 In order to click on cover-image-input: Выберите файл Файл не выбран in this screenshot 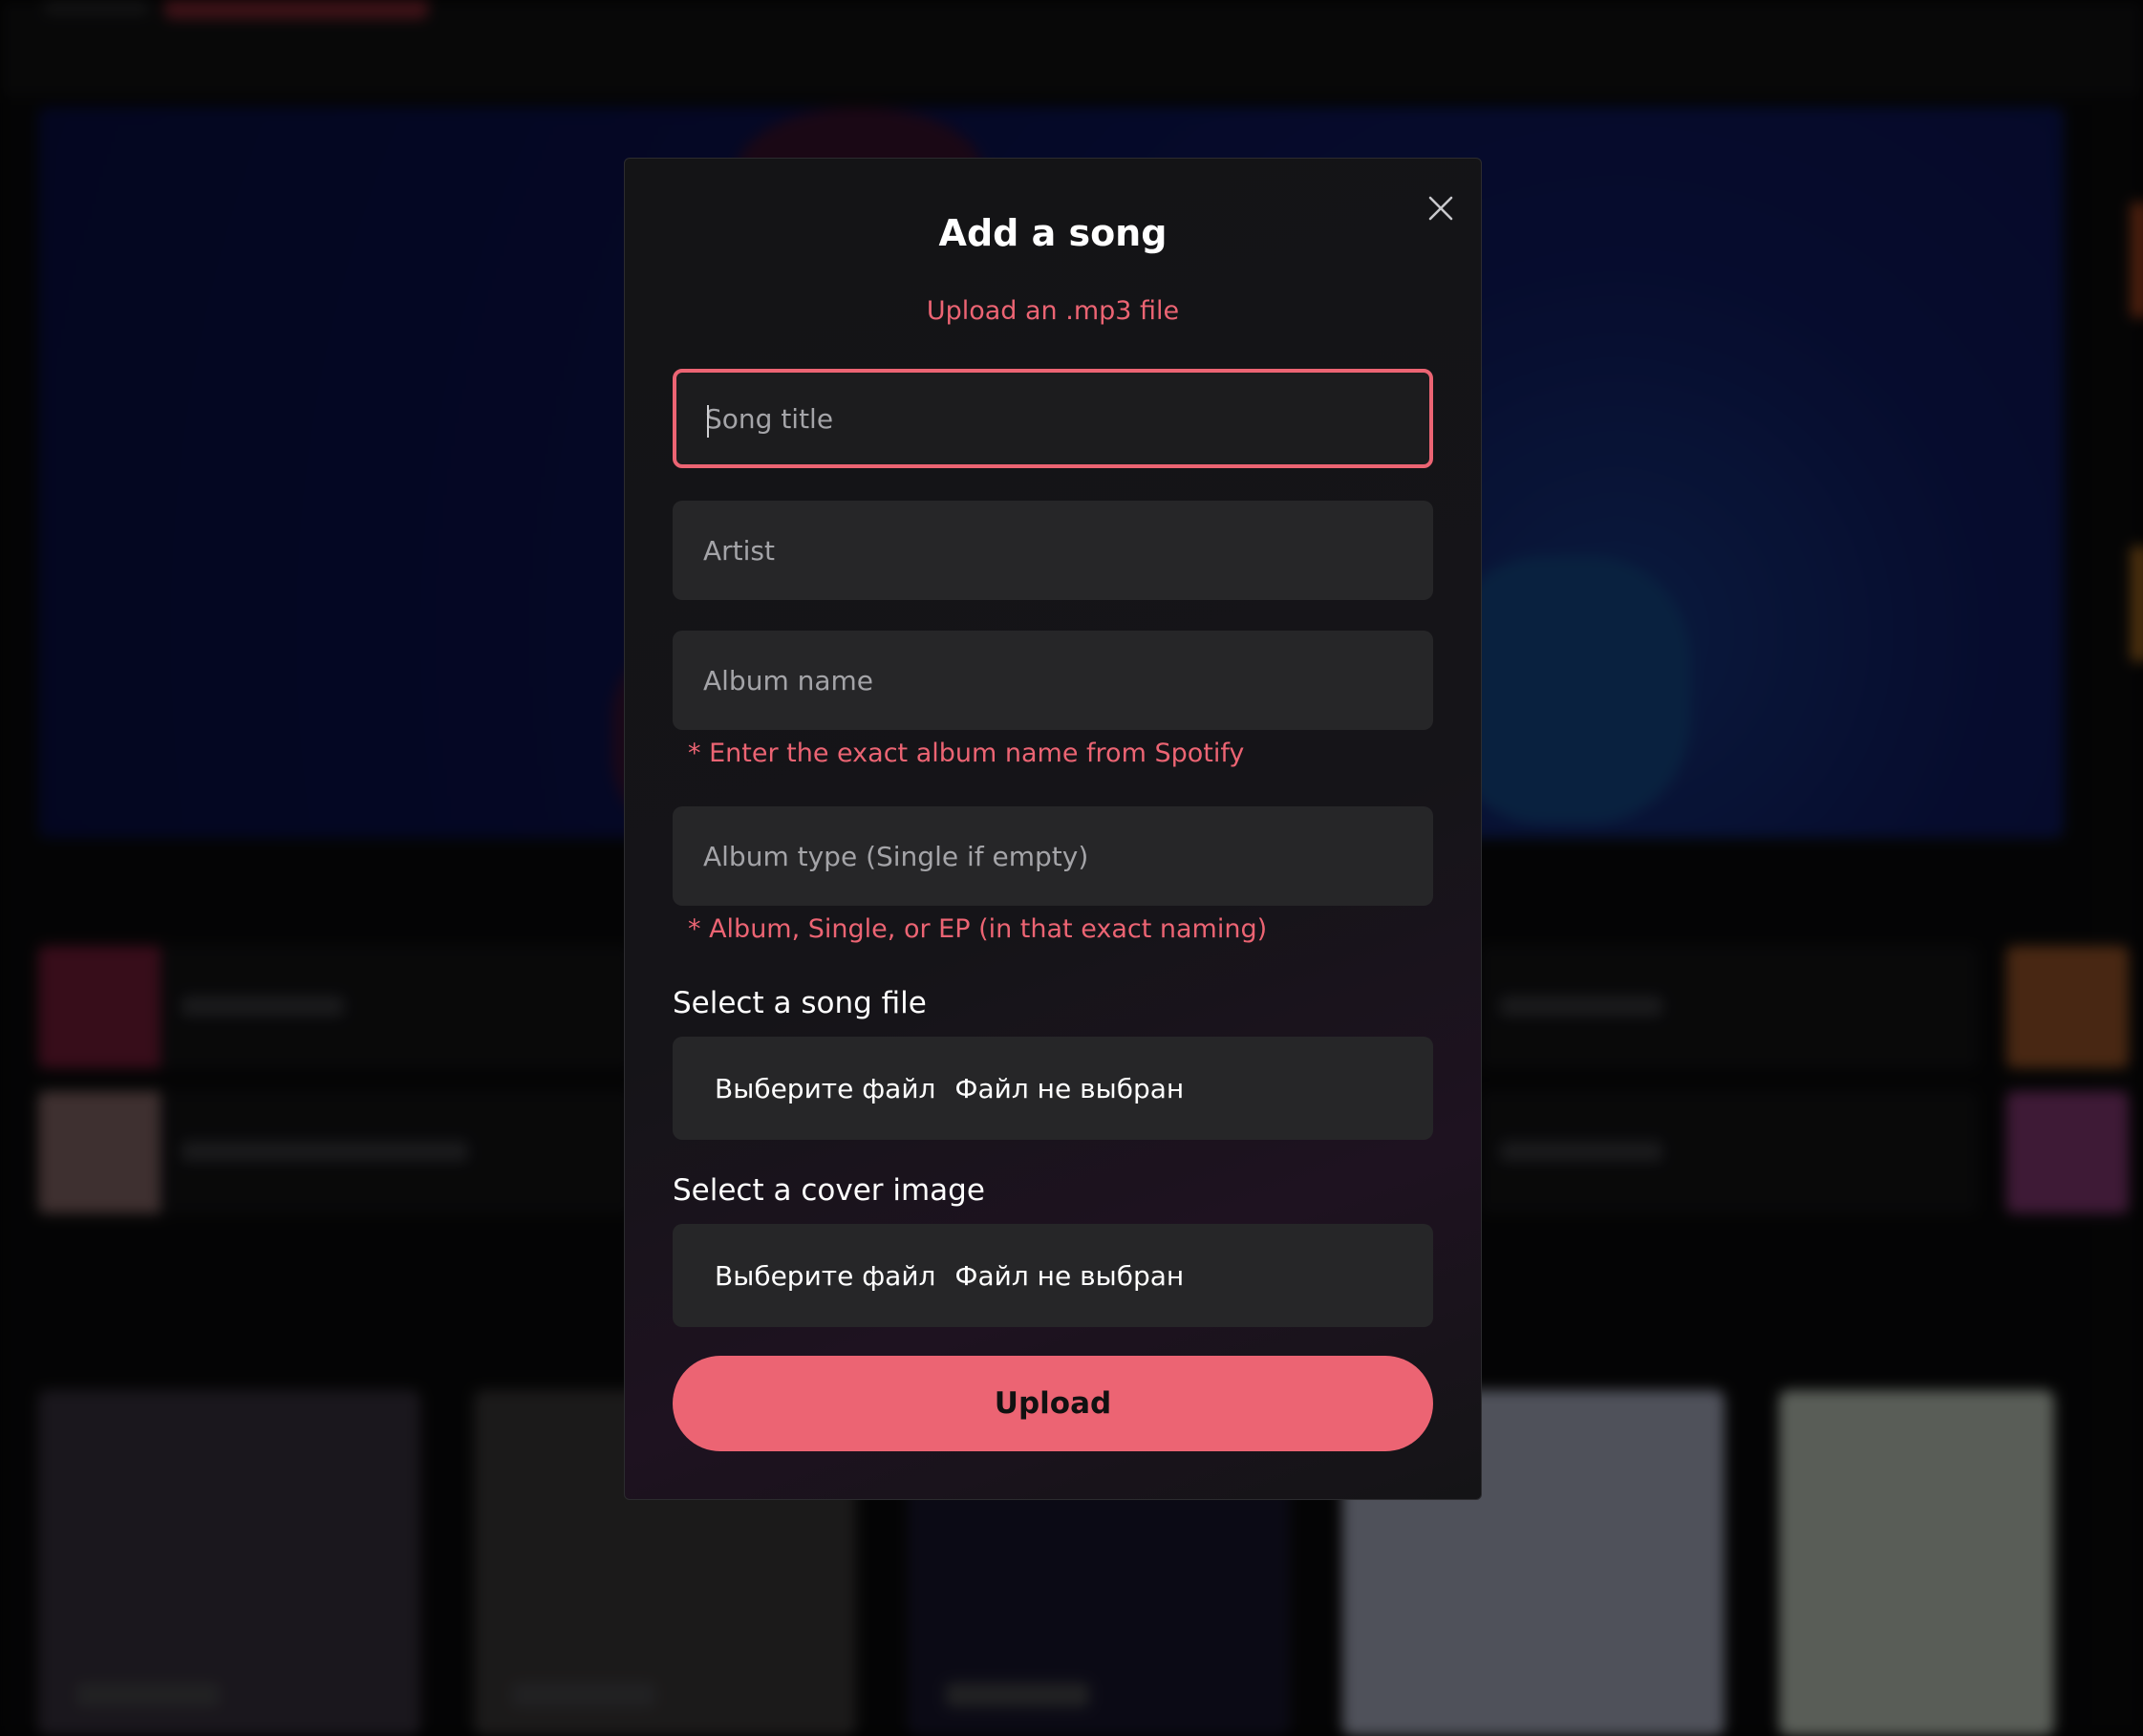, I will do `click(1053, 1275)`.